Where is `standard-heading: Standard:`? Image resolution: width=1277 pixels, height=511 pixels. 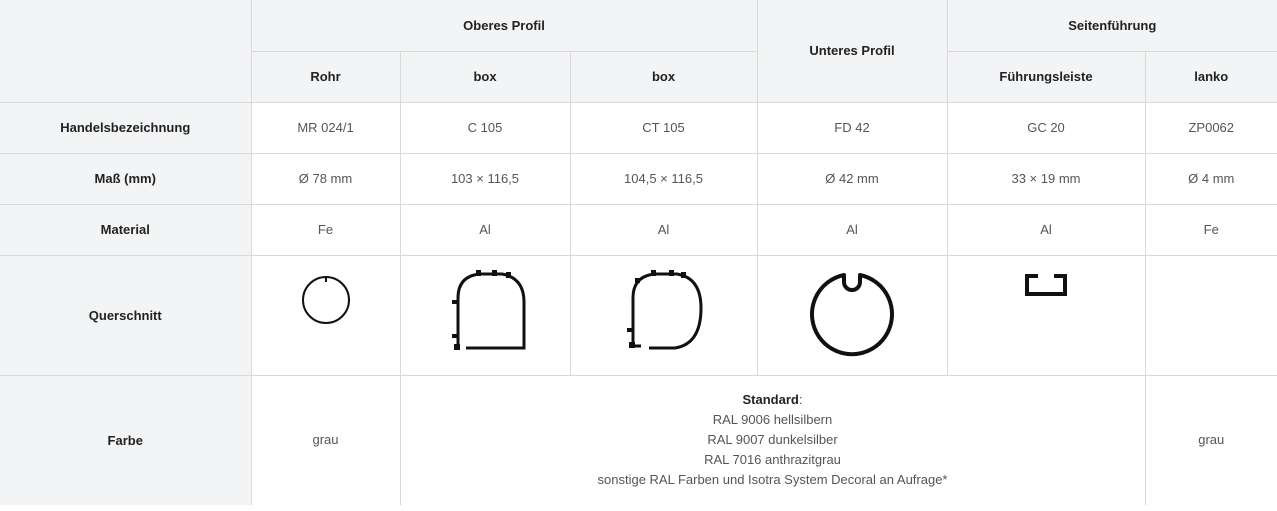
standard-heading: Standard: is located at coordinates (772, 400).